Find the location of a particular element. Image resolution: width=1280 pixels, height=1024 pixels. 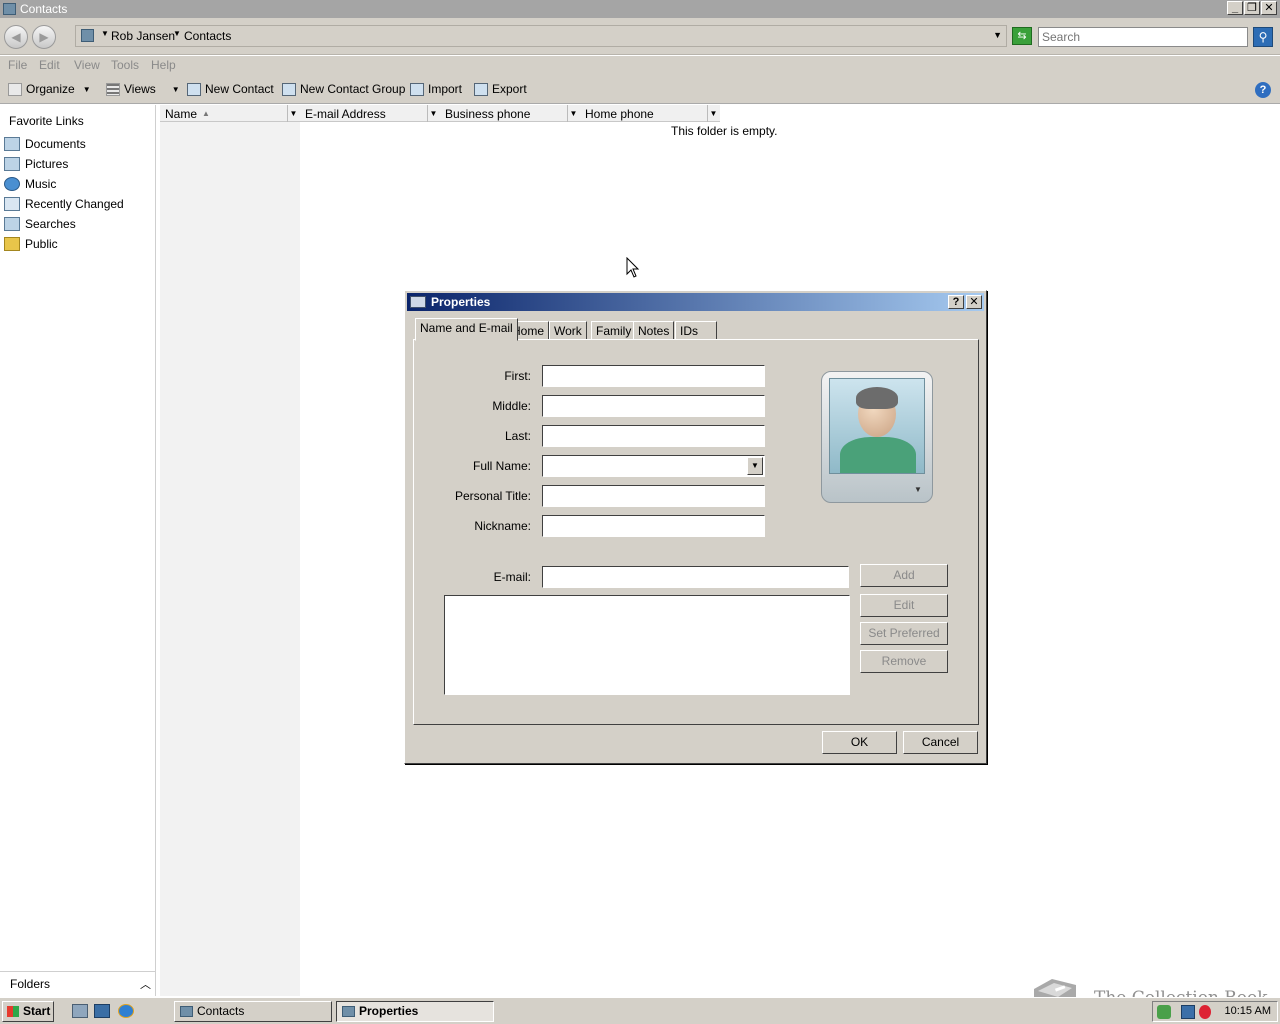

recently-changed-icon is located at coordinates (12, 204).